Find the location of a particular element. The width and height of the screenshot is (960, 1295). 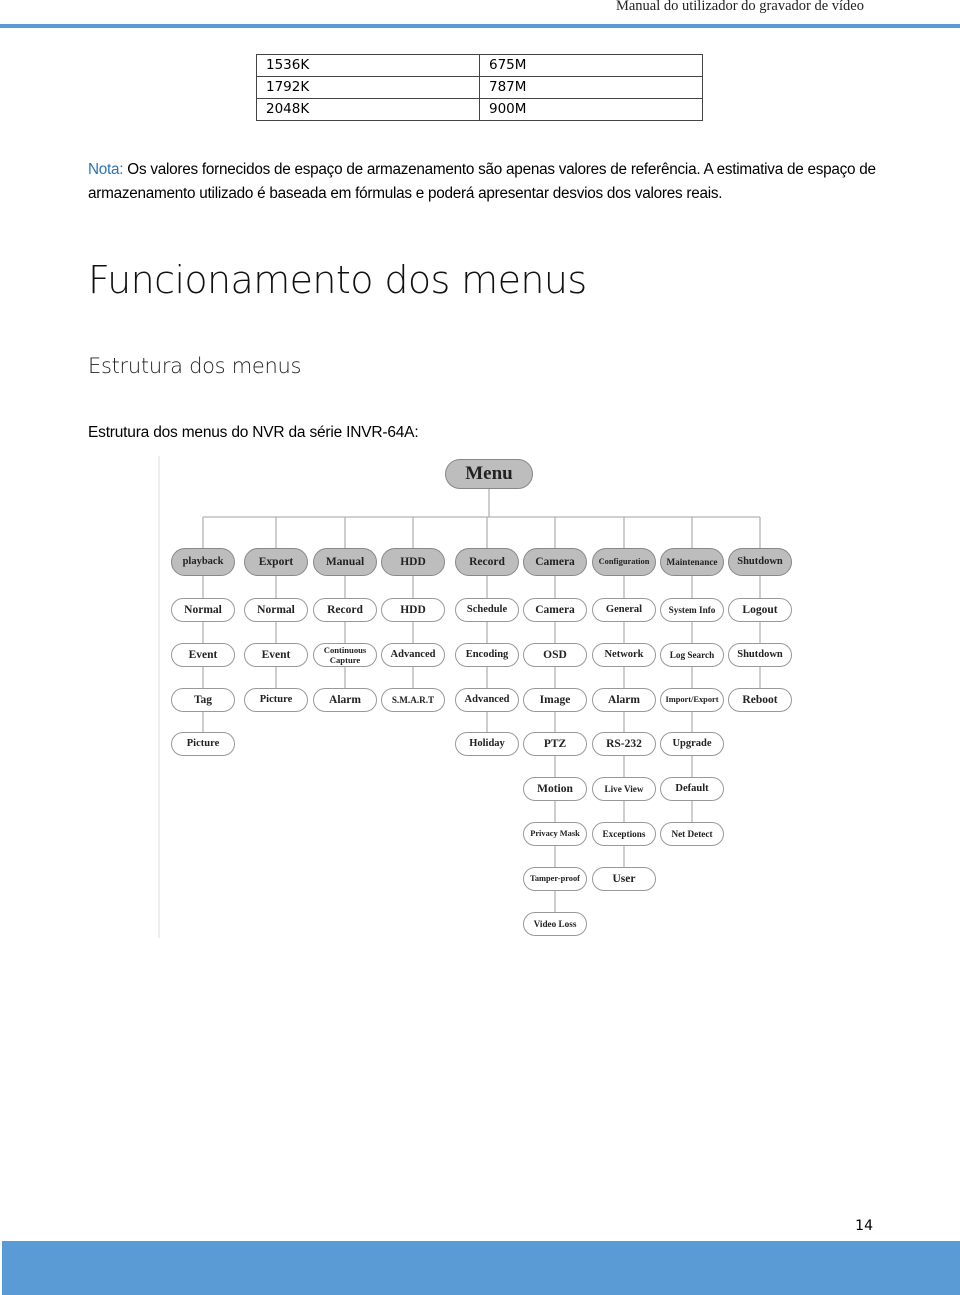

submenu-node: General is located at coordinates (624, 610).